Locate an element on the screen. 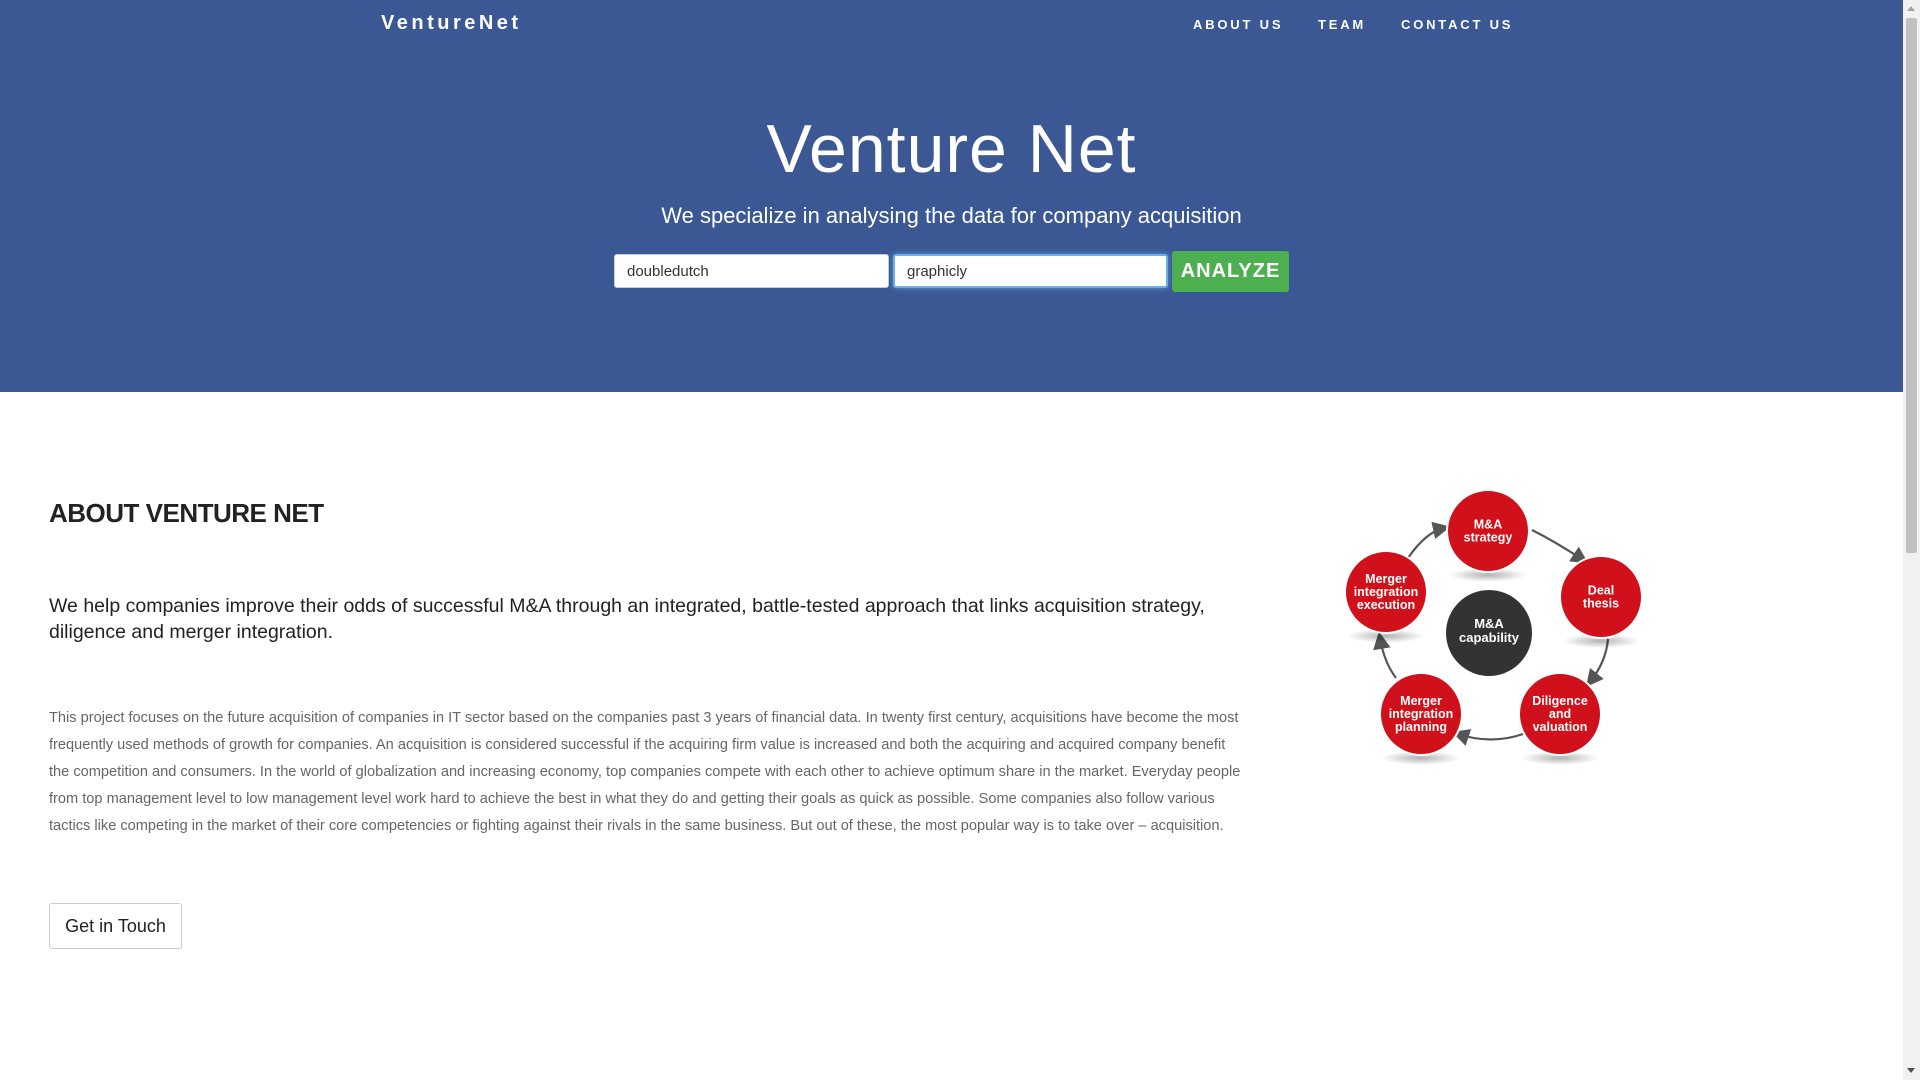 This screenshot has height=1080, width=1920. cycle-step-3: Diligenceandvaluation is located at coordinates (1560, 718).